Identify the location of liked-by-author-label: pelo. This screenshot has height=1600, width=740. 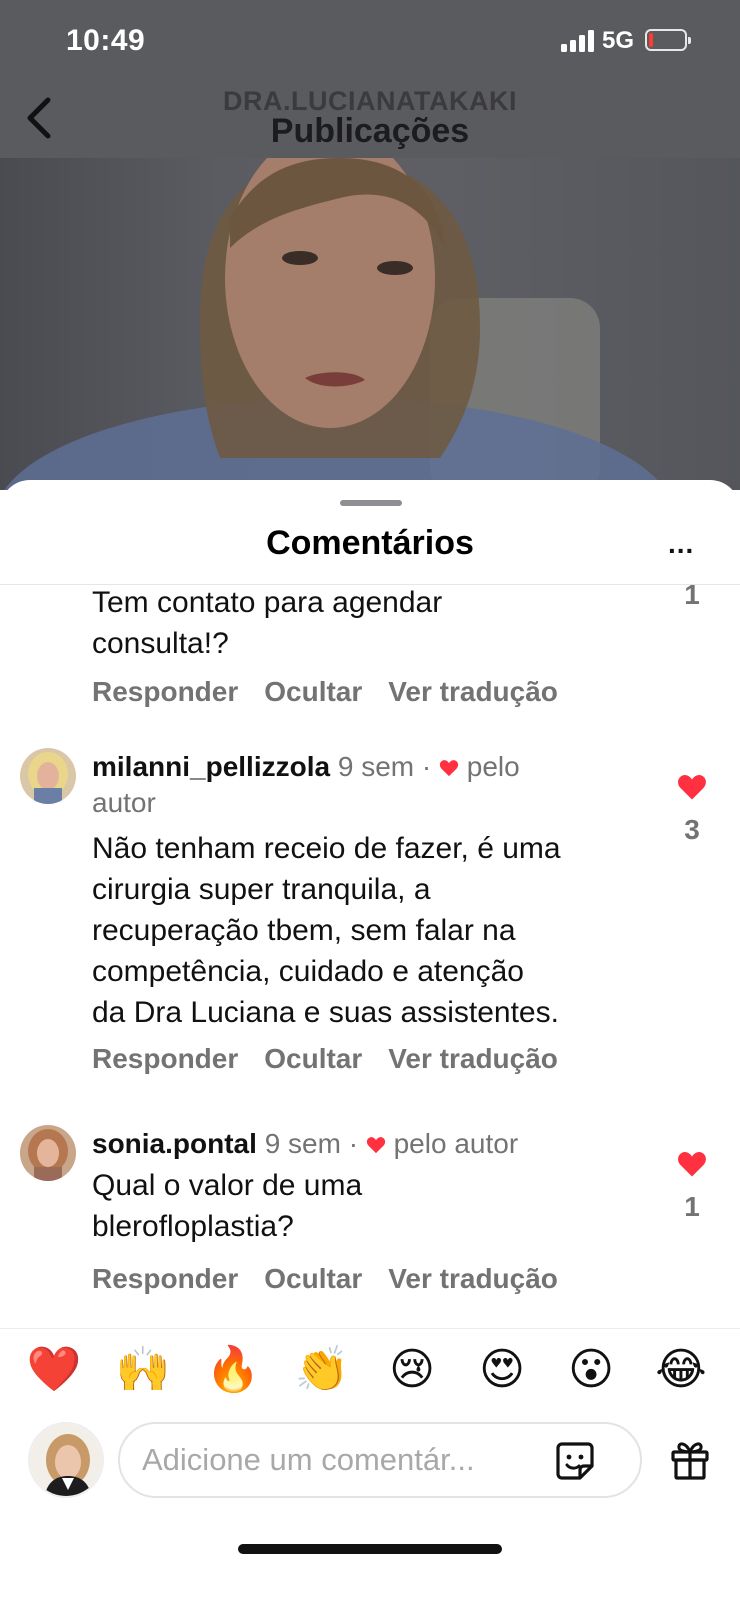
(493, 766).